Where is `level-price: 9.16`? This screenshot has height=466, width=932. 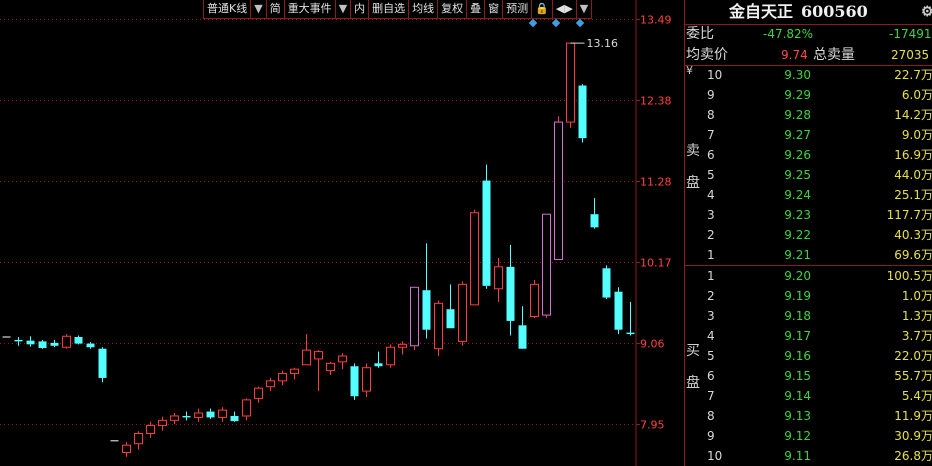 level-price: 9.16 is located at coordinates (797, 356).